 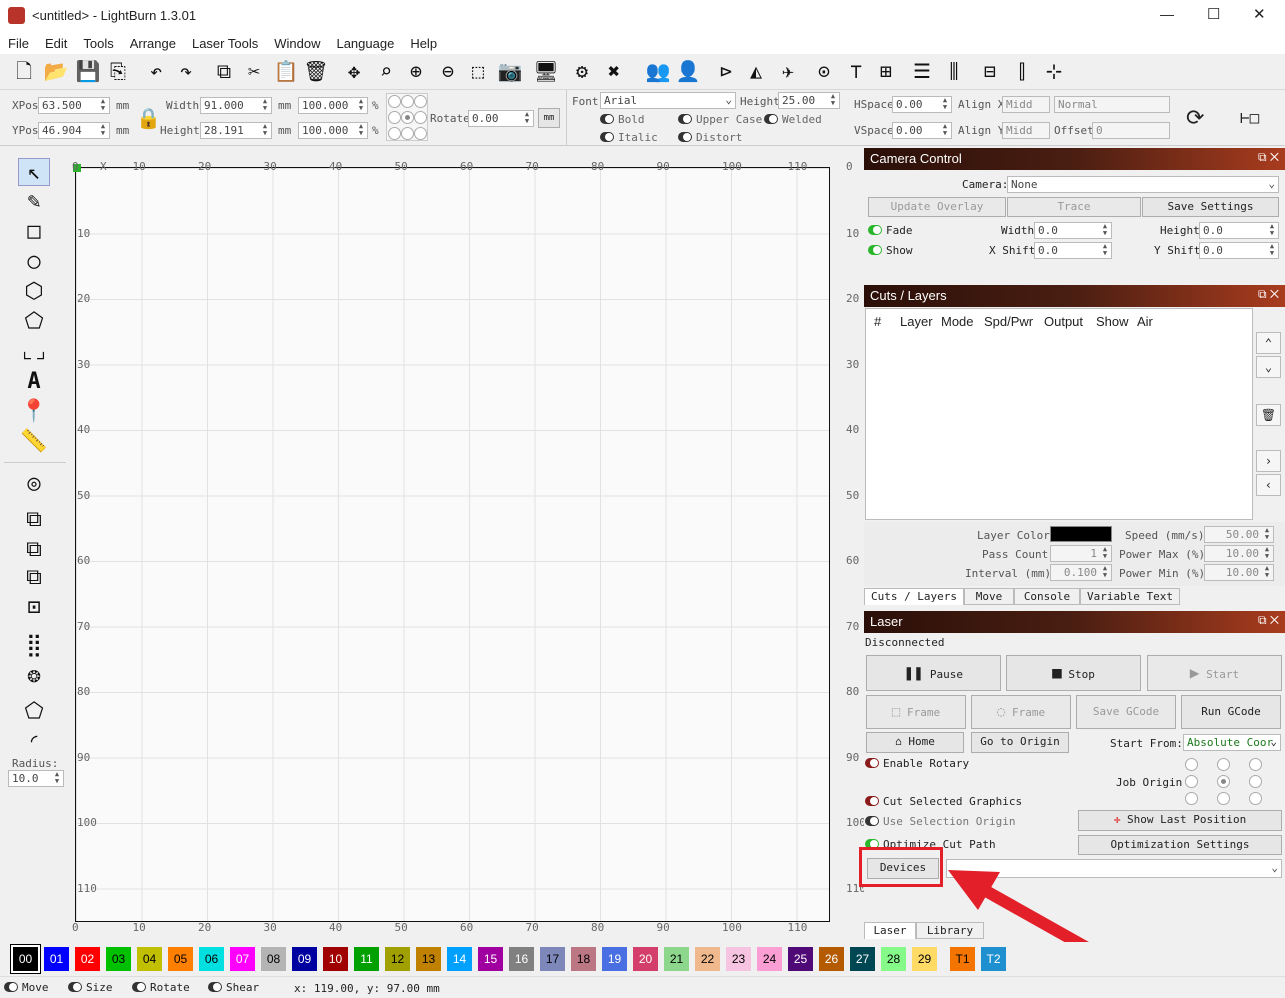 I want to click on save-gcode-button: Save GCode, so click(x=1126, y=712).